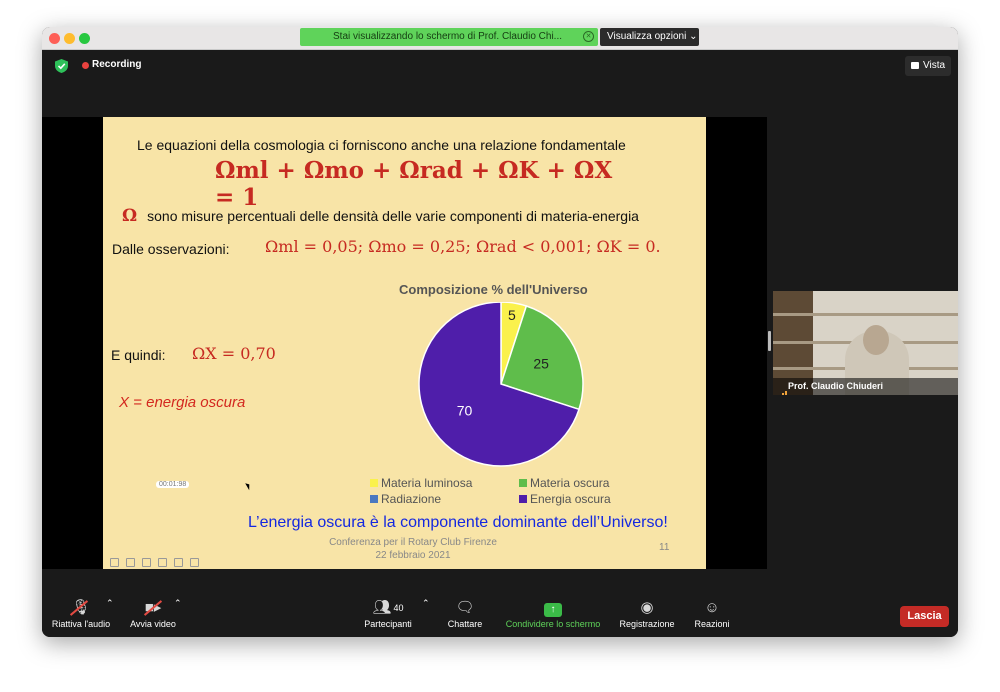 Image resolution: width=1000 pixels, height=692 pixels. I want to click on slide-timer: 00:01:98, so click(173, 484).